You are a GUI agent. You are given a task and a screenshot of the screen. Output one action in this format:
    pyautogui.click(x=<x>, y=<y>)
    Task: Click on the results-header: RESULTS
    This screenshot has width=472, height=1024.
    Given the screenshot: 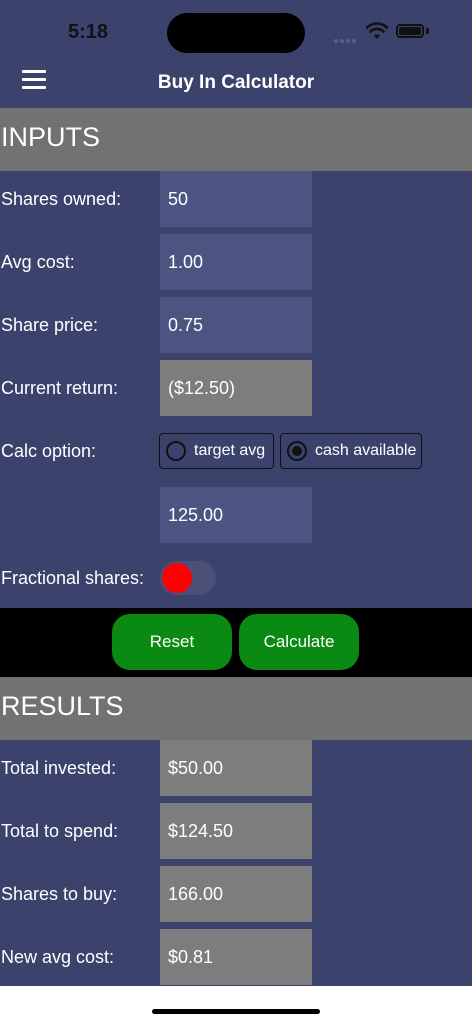 What is the action you would take?
    pyautogui.click(x=236, y=708)
    